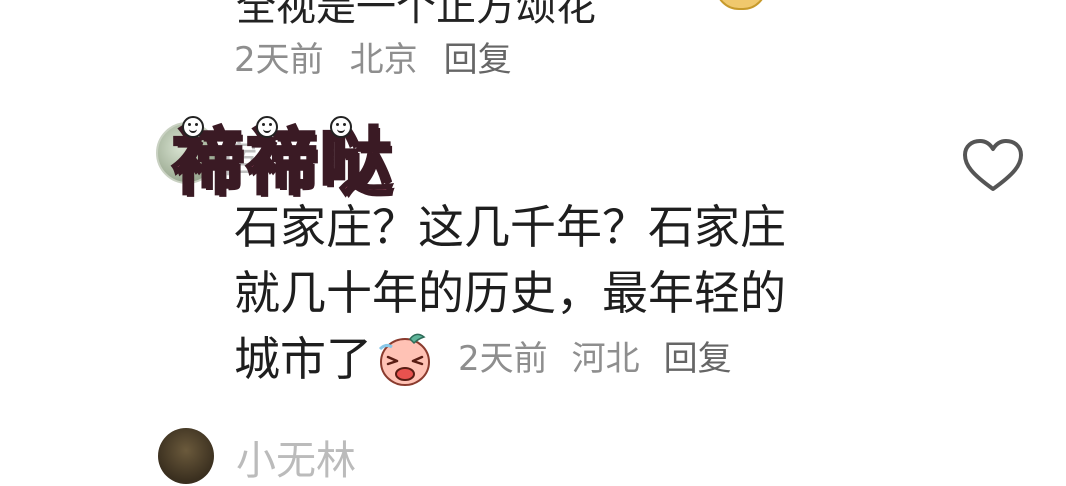  What do you see at coordinates (741, 5) in the screenshot?
I see `emoji-icon` at bounding box center [741, 5].